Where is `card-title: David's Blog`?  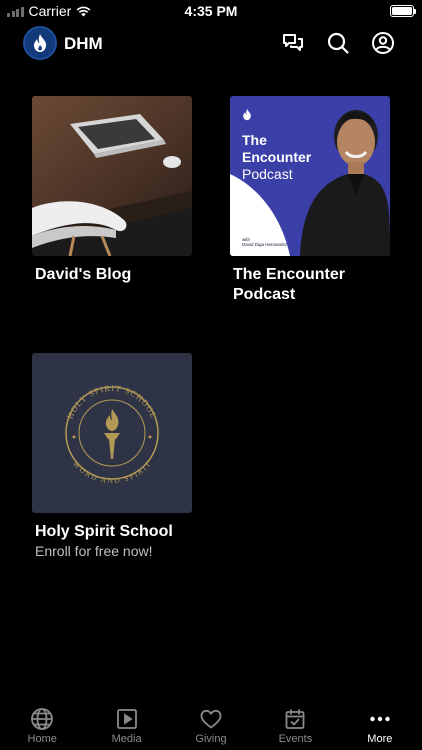
card-title: David's Blog is located at coordinates (83, 274).